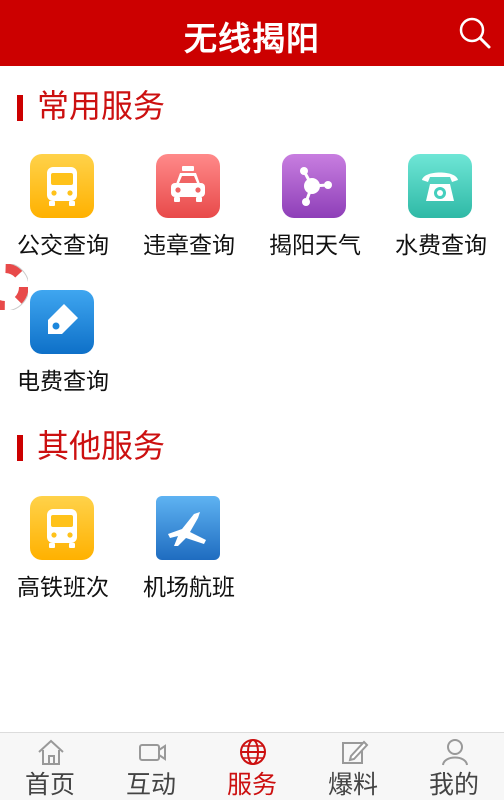  Describe the element at coordinates (51, 752) in the screenshot. I see `home-icon` at that location.